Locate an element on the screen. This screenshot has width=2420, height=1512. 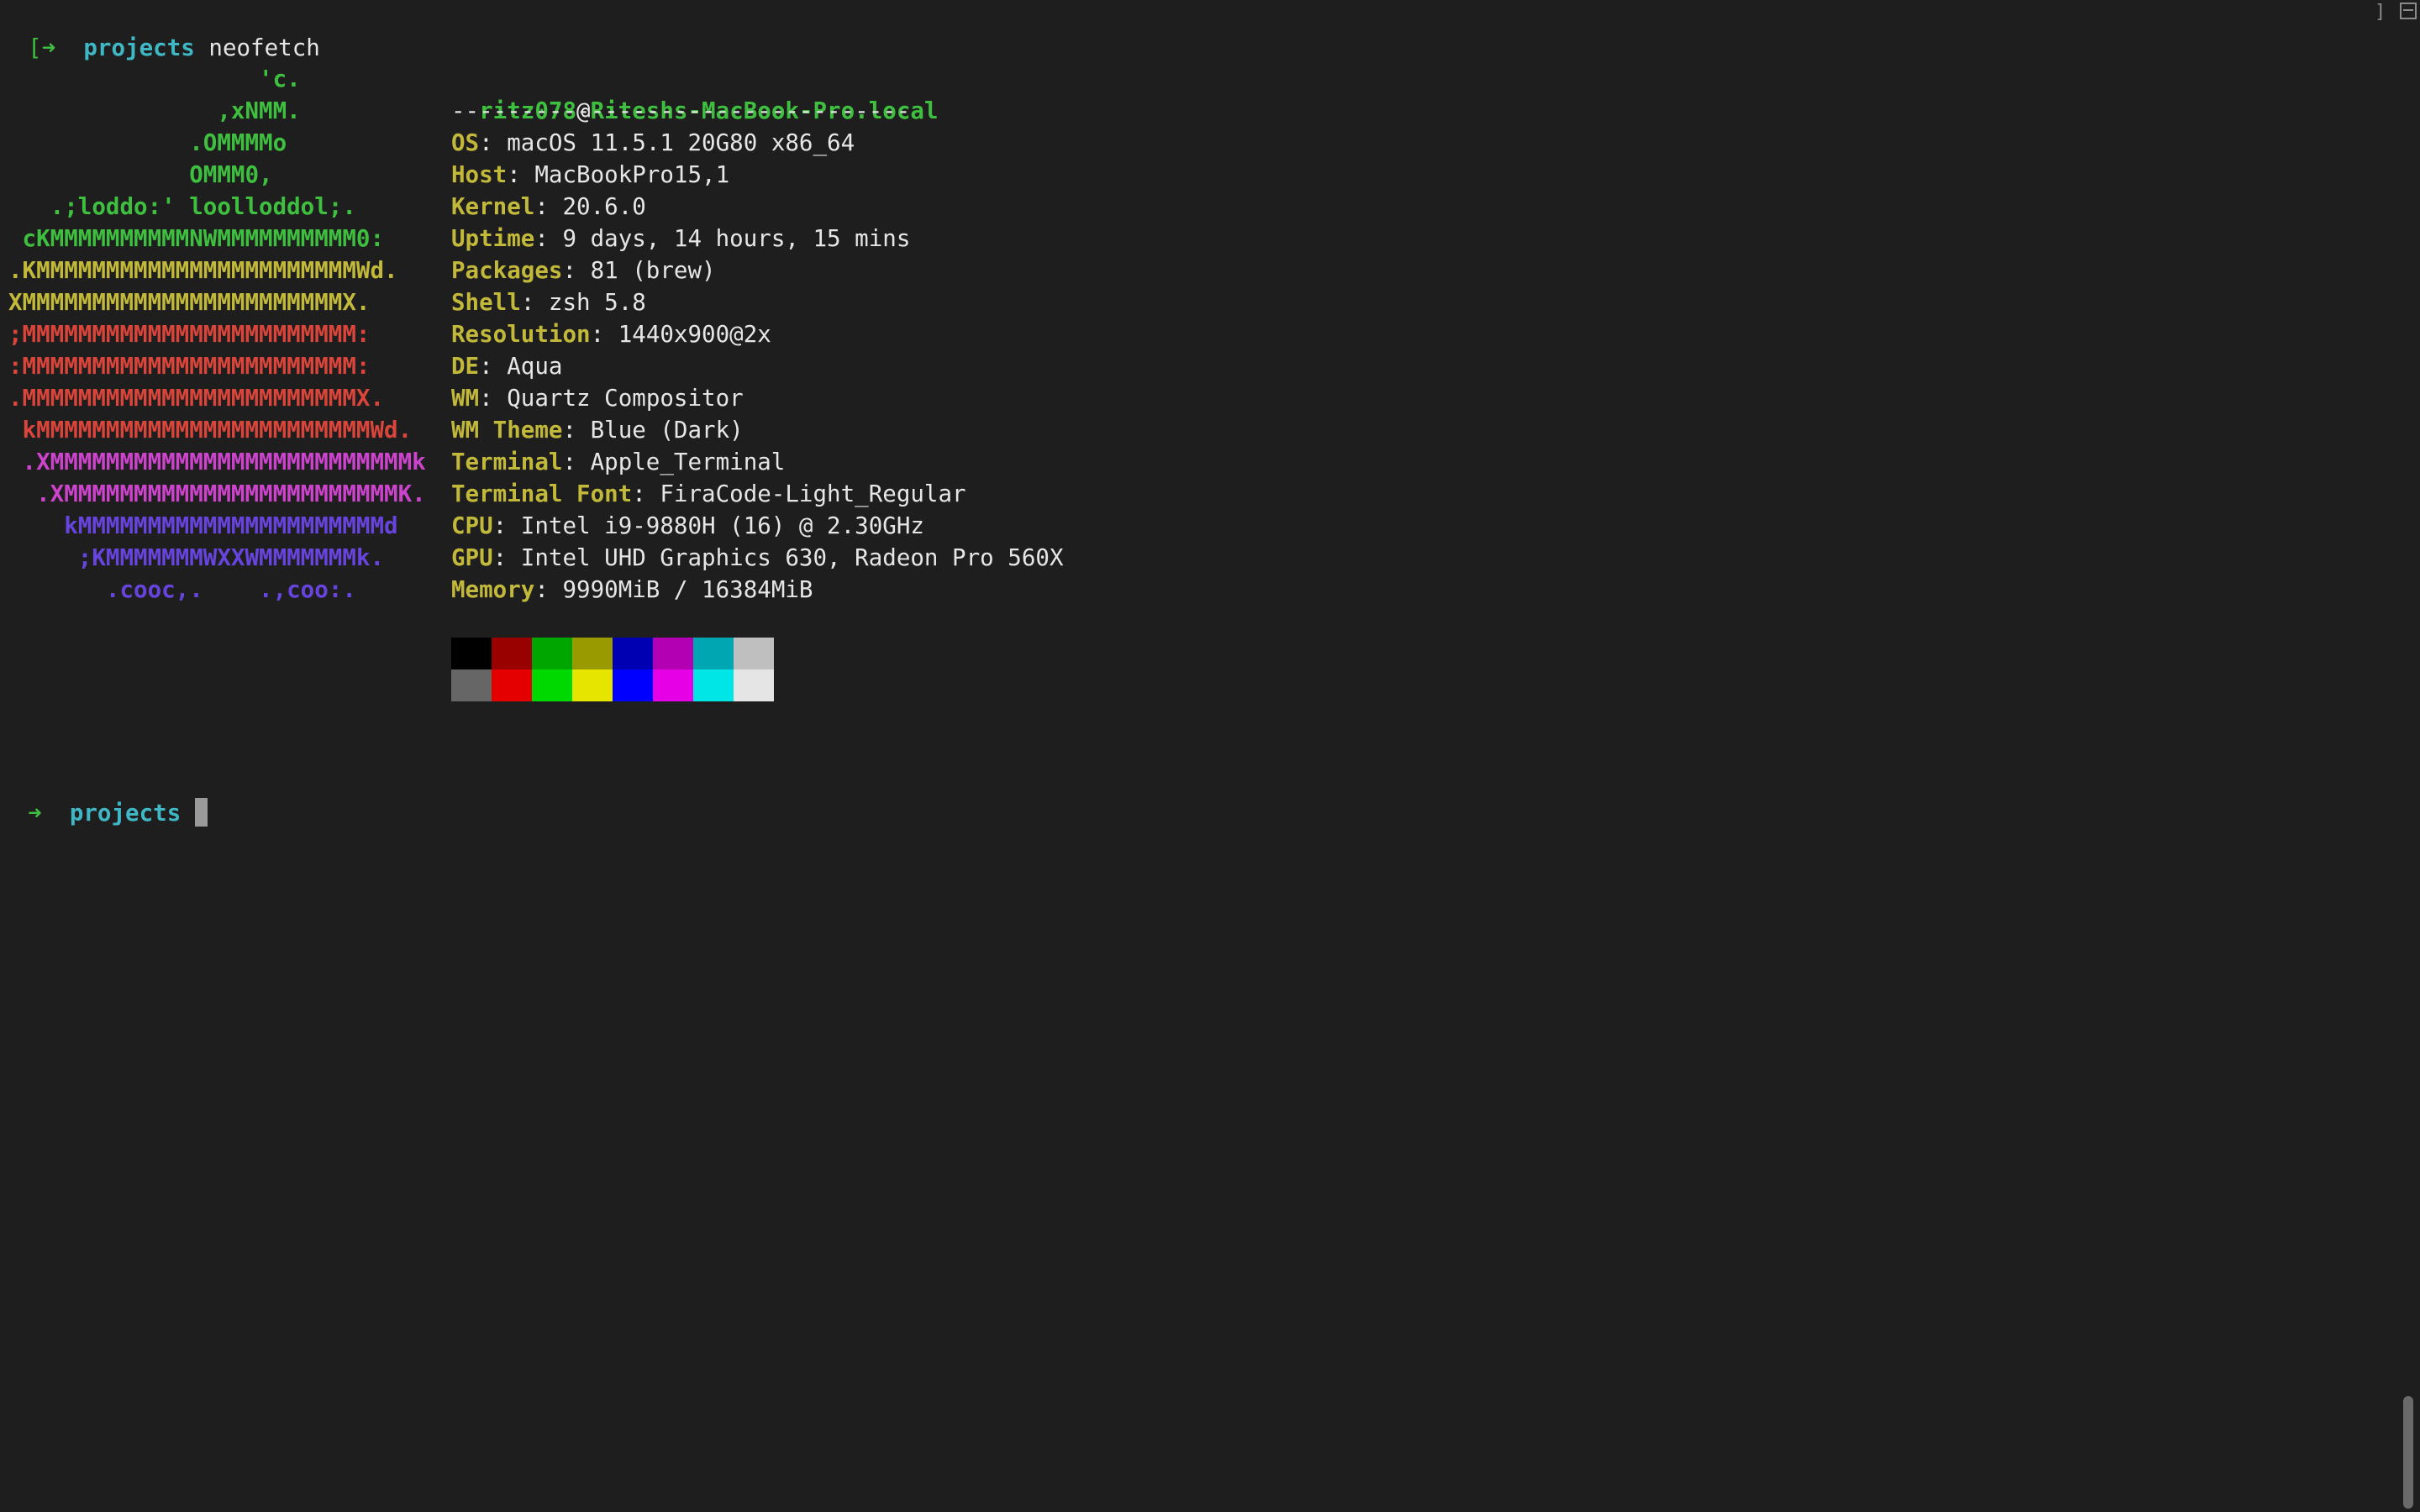
text-cursor is located at coordinates (201, 812).